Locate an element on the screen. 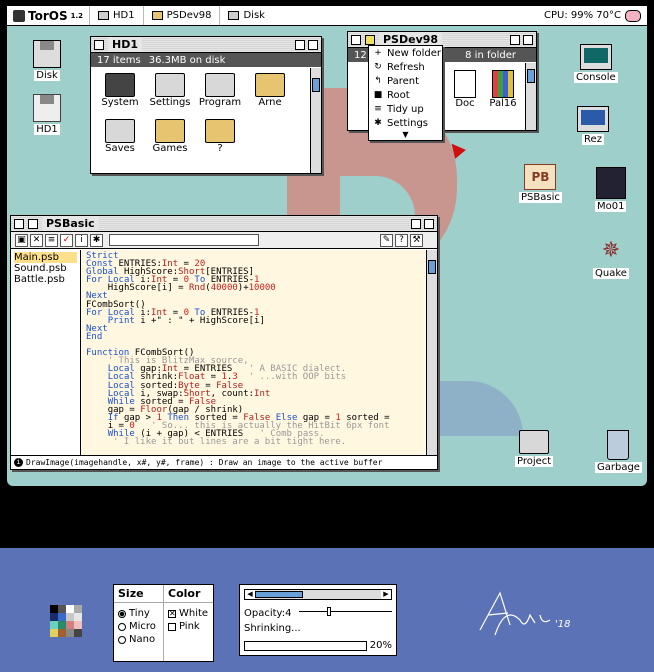 The height and width of the screenshot is (672, 654). desktop-icon-quake: ✵ Quake is located at coordinates (611, 257).